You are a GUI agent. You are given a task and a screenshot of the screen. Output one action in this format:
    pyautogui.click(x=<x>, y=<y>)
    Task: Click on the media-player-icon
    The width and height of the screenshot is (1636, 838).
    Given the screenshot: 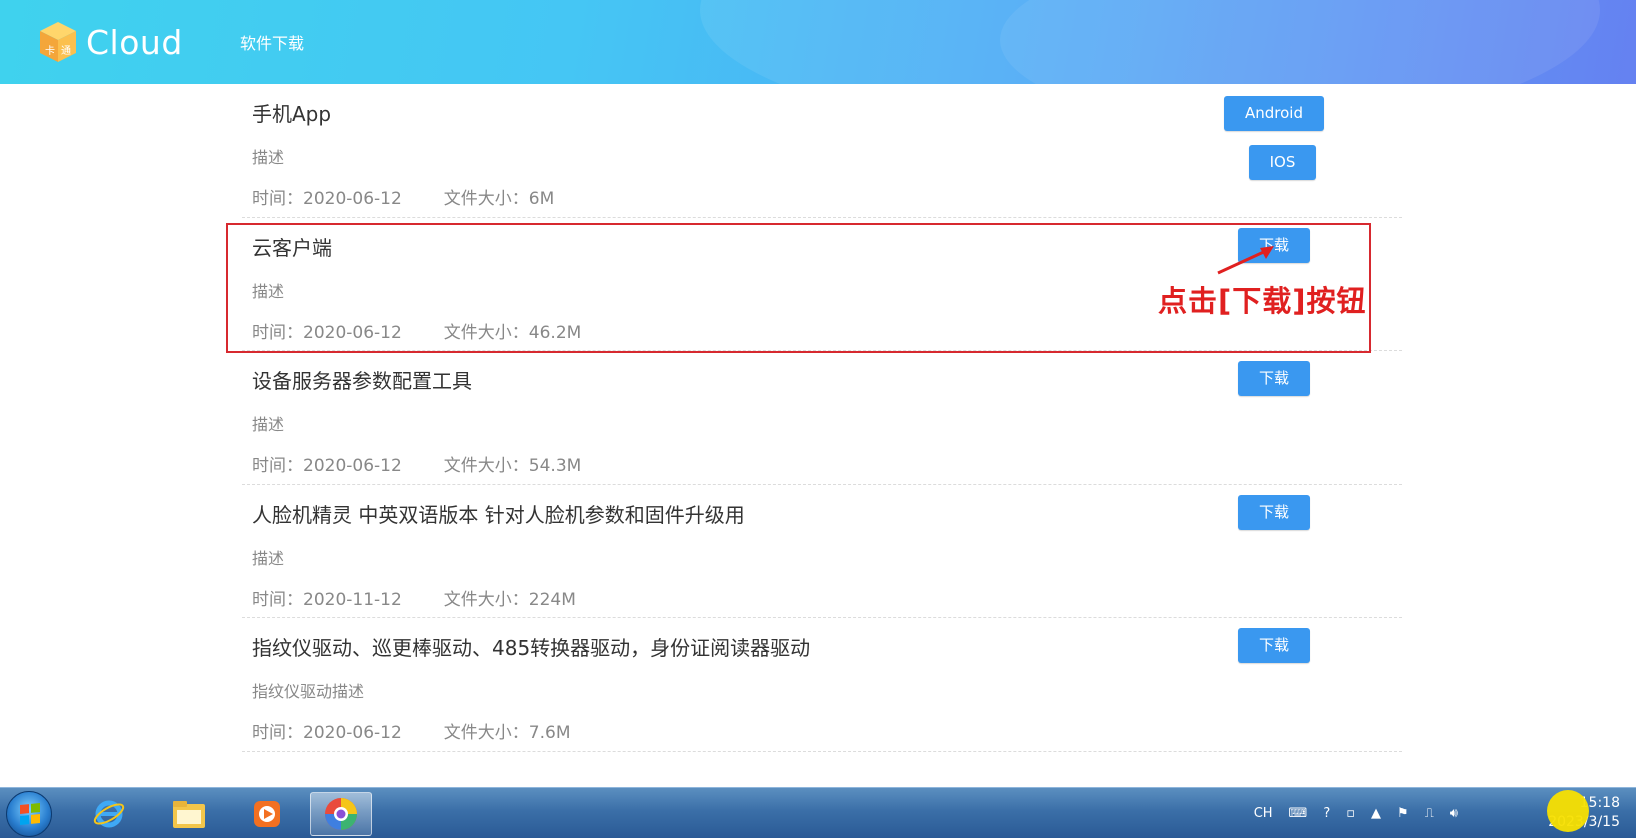 What is the action you would take?
    pyautogui.click(x=267, y=814)
    